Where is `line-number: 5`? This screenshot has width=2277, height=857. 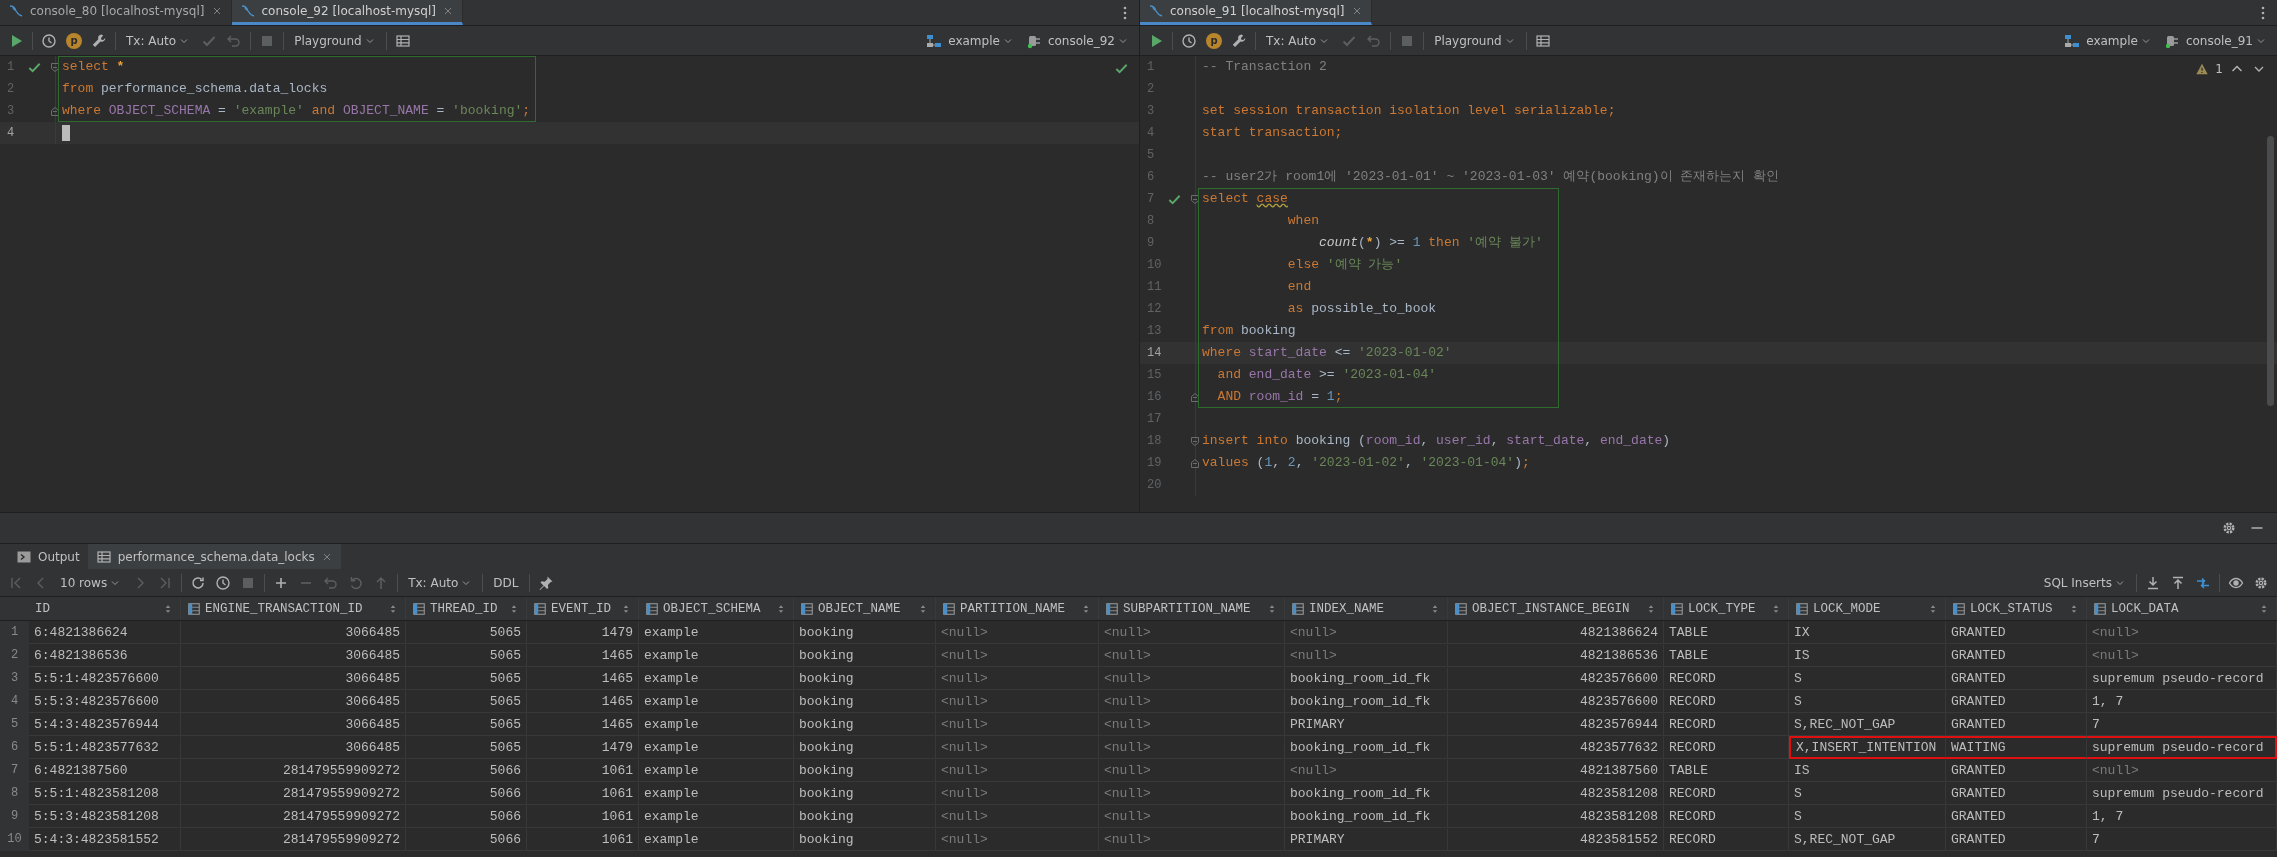
line-number: 5 is located at coordinates (1151, 155).